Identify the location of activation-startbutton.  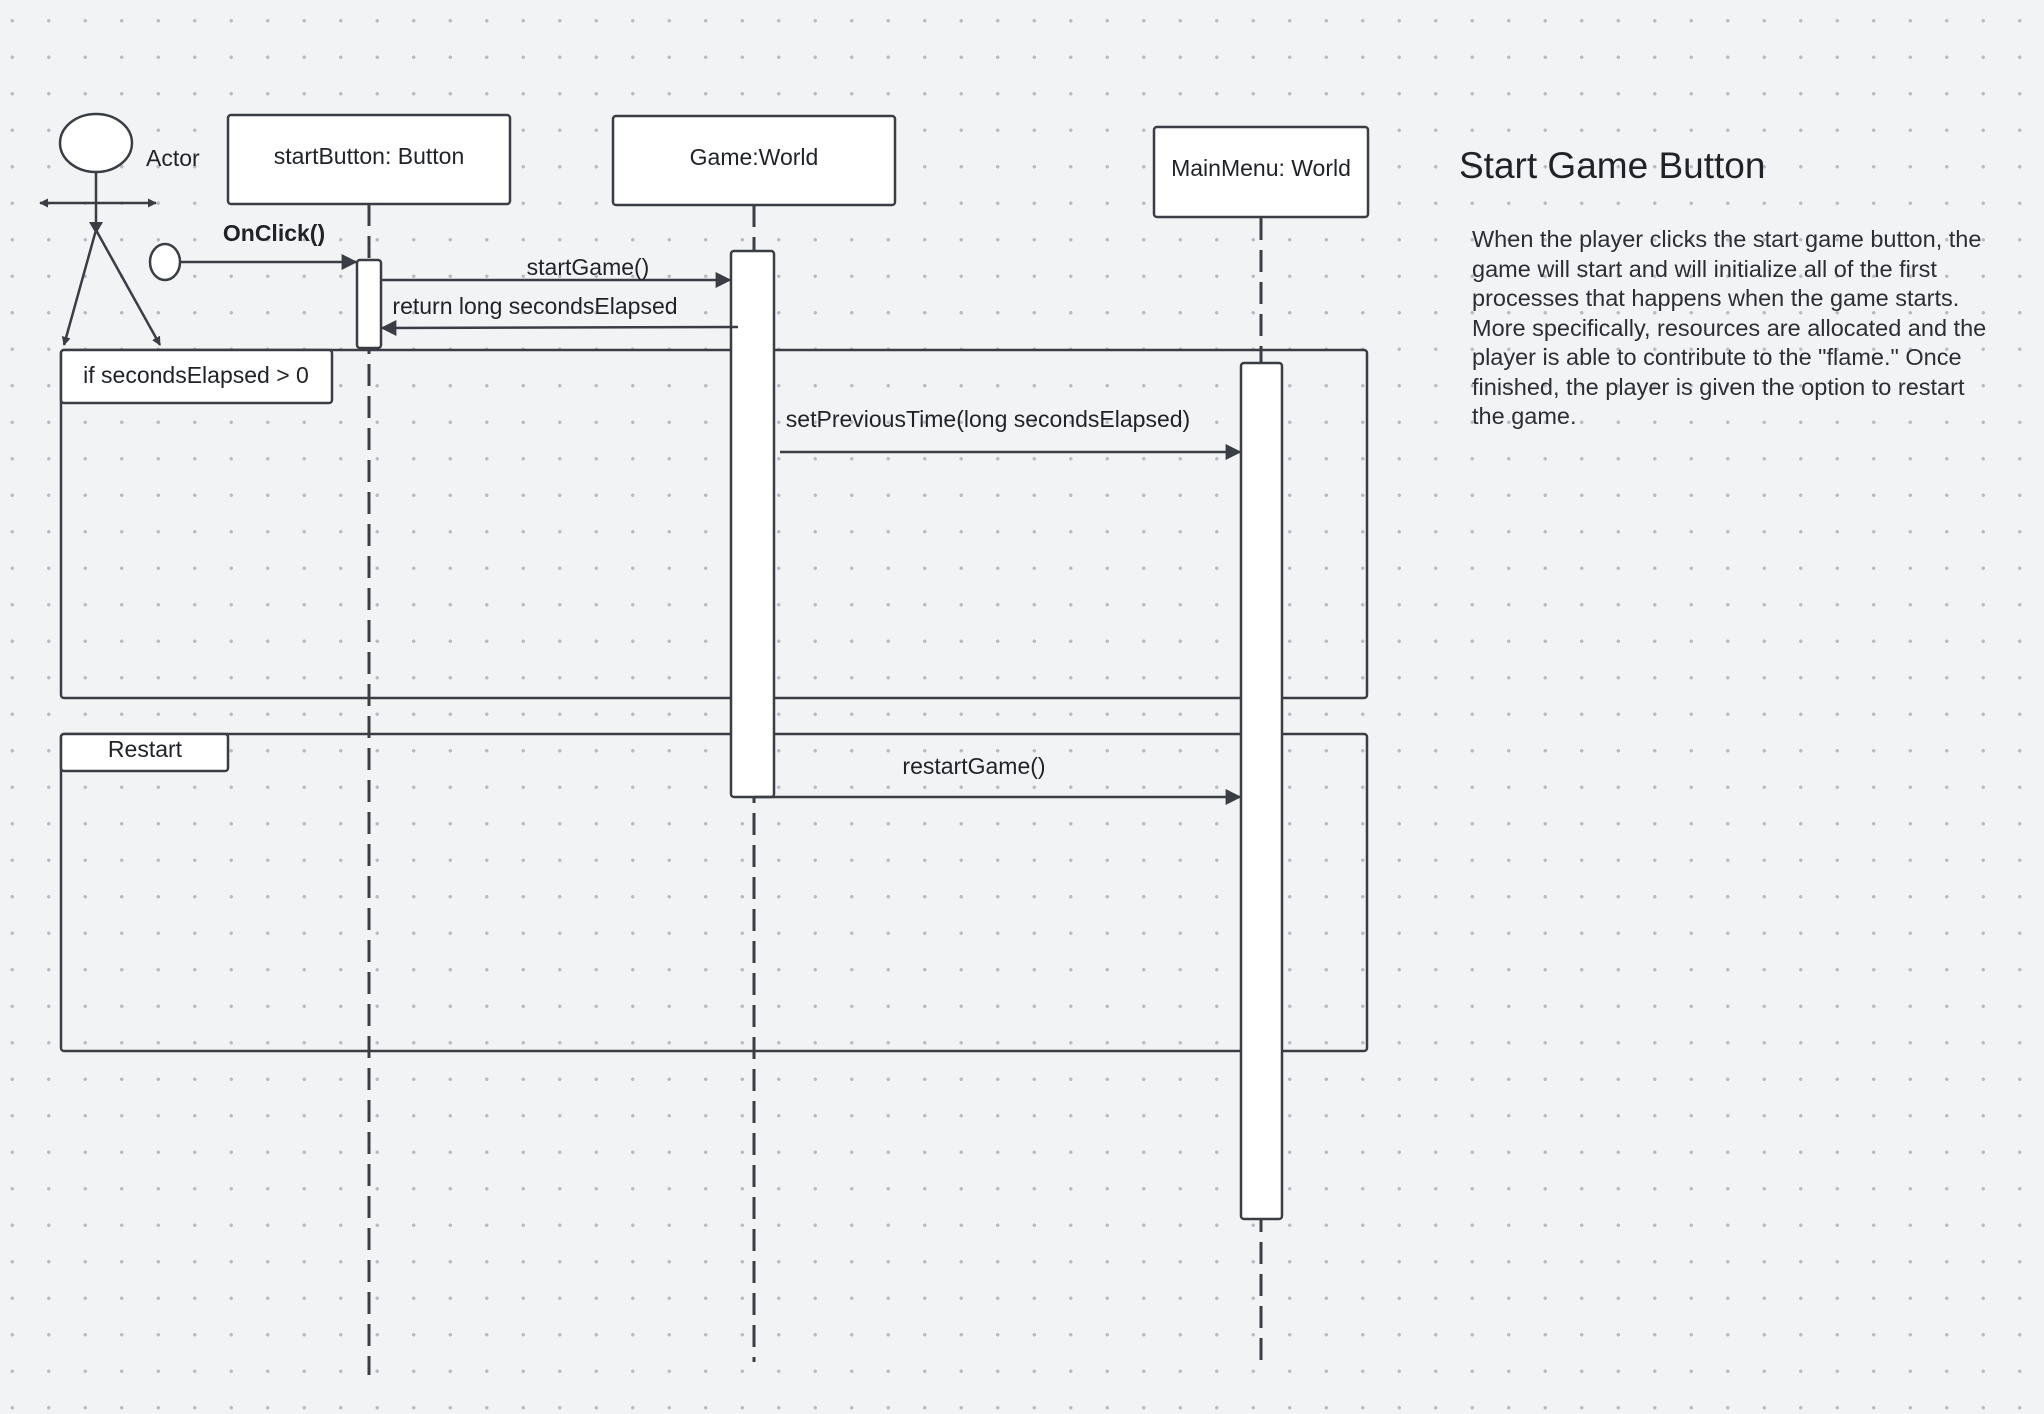
(369, 304).